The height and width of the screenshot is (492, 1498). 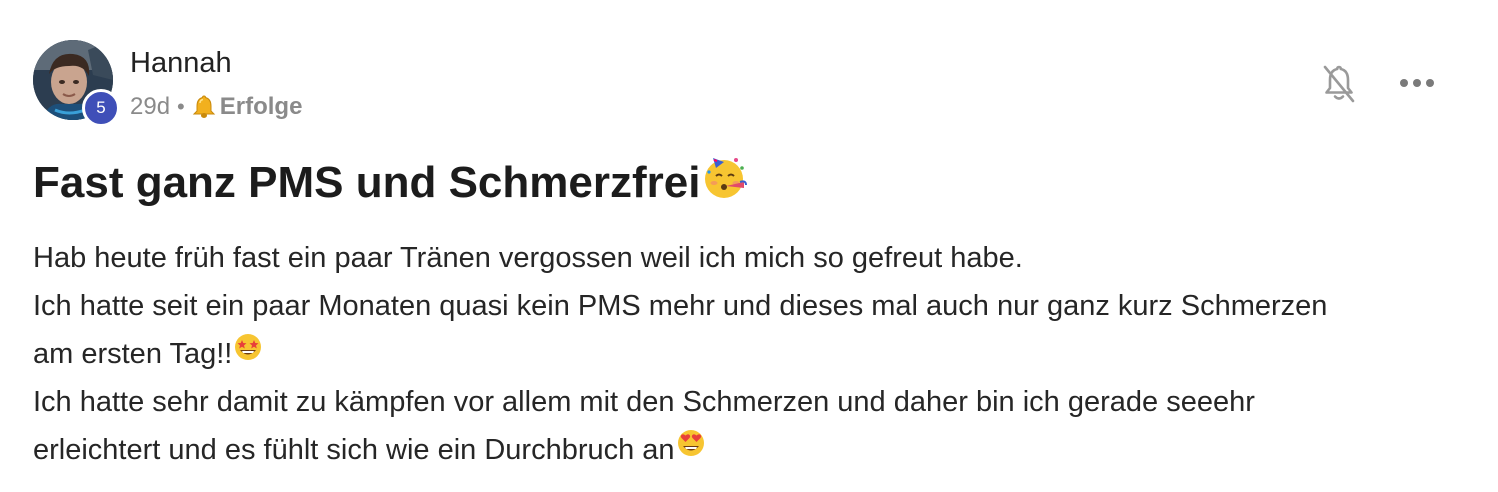 I want to click on body-line: am ersten Tag!!, so click(x=753, y=354).